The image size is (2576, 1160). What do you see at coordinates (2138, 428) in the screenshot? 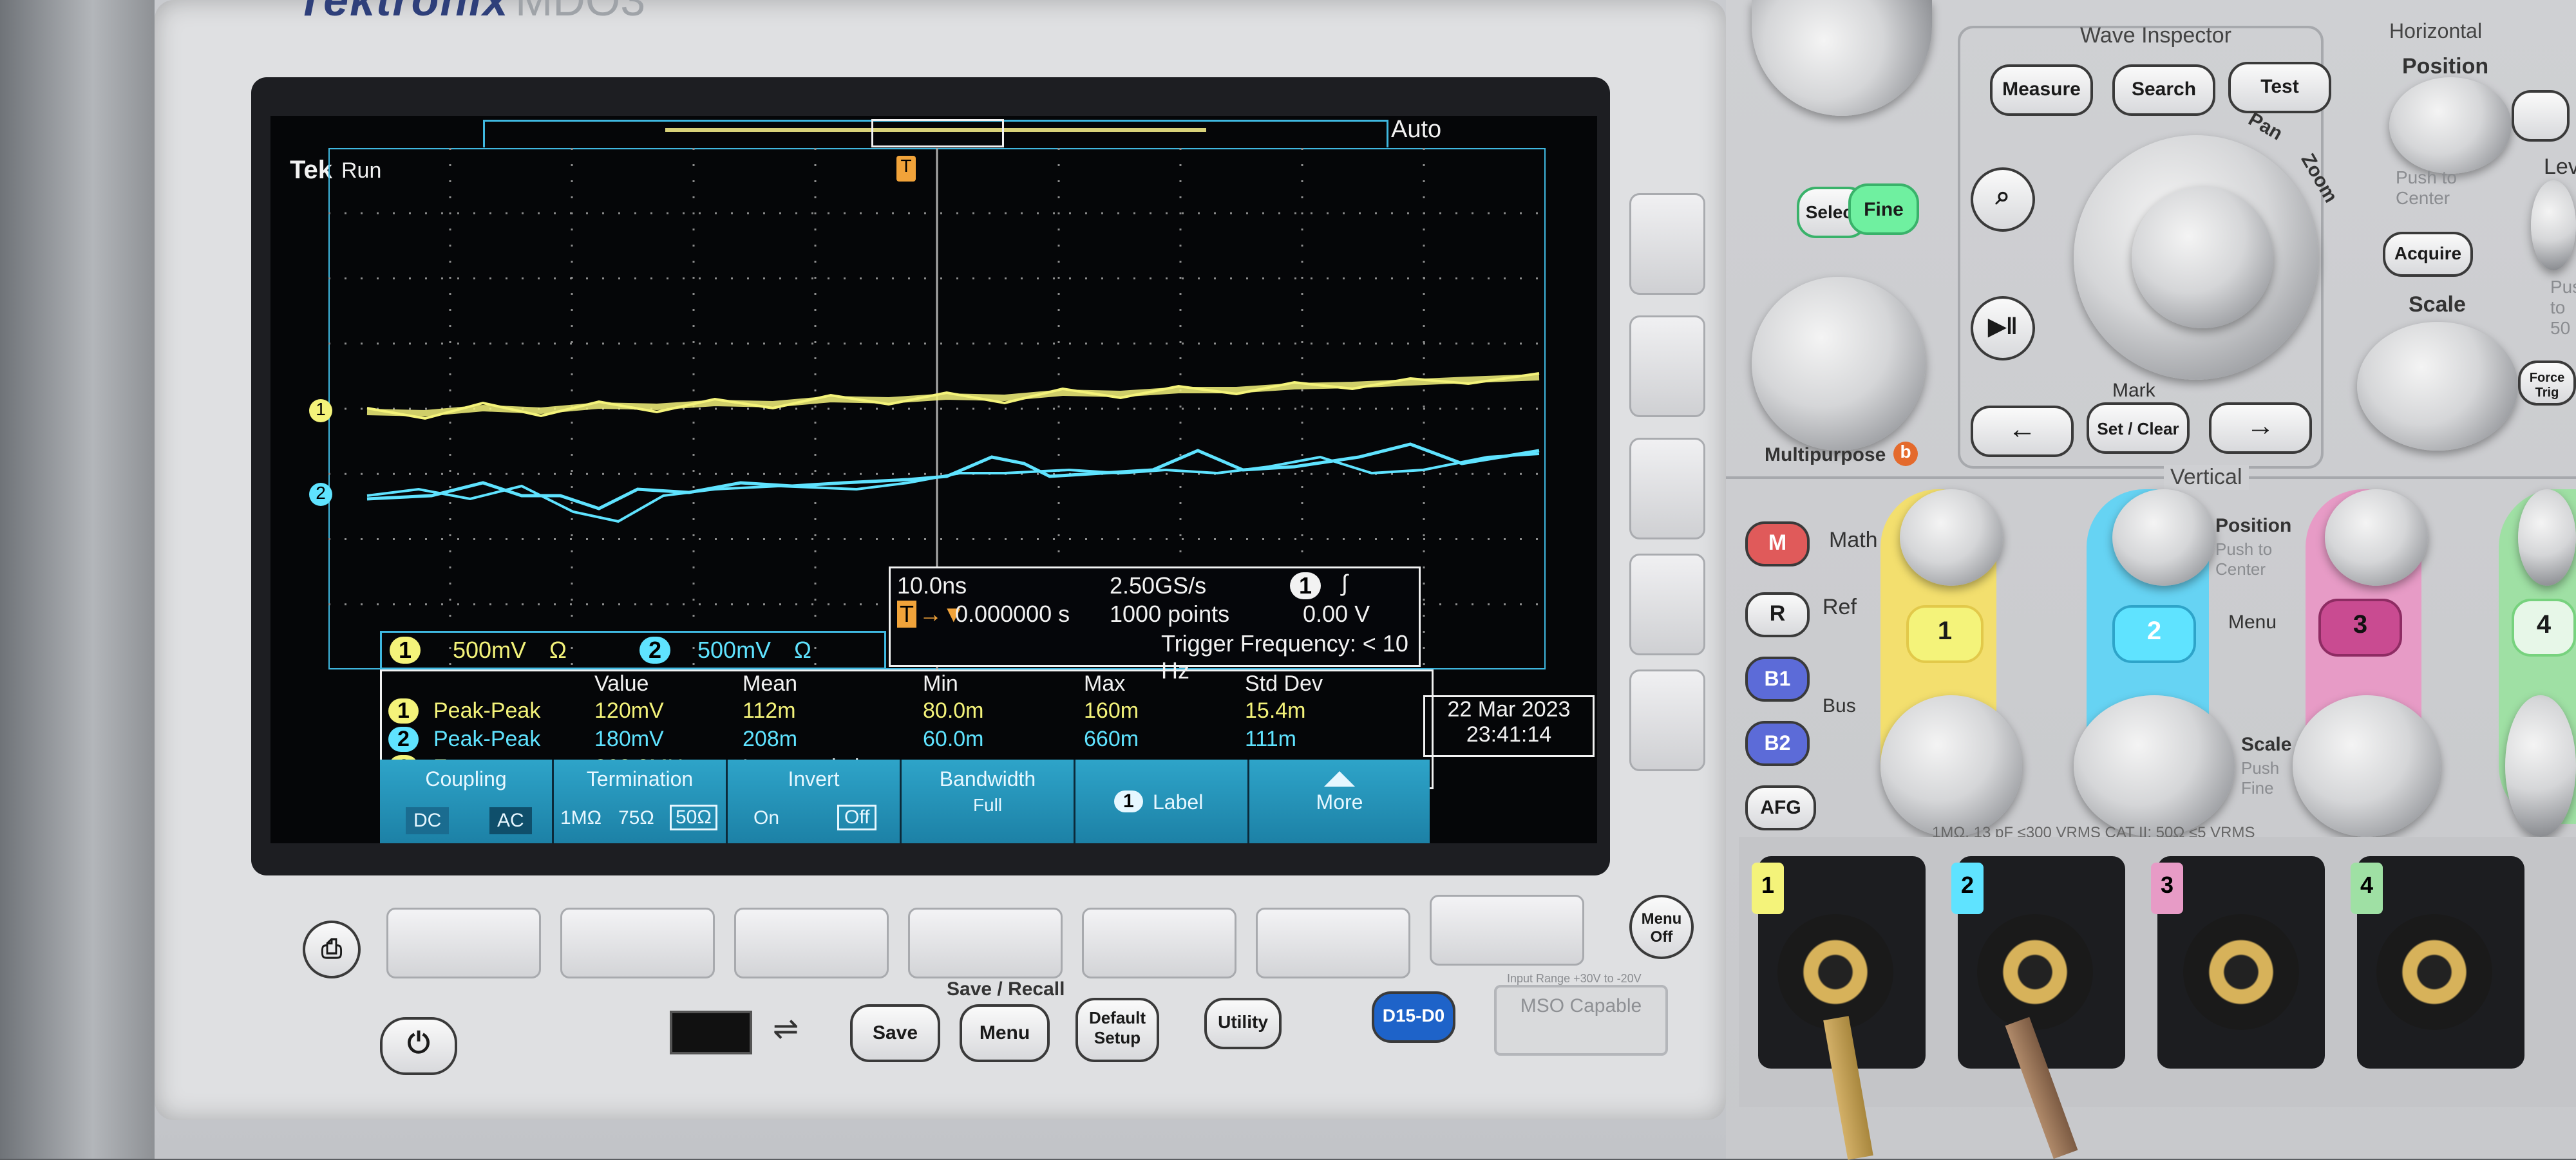
I see `mark-set-clear-button: Set / Clear` at bounding box center [2138, 428].